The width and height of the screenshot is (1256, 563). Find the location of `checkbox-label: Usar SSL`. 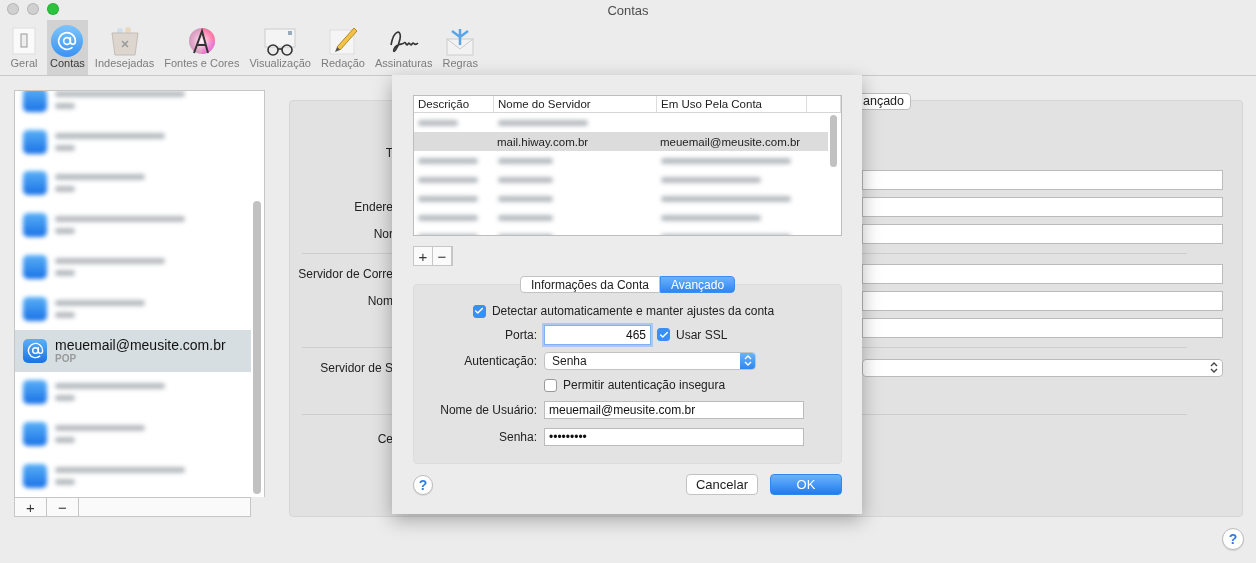

checkbox-label: Usar SSL is located at coordinates (702, 334).